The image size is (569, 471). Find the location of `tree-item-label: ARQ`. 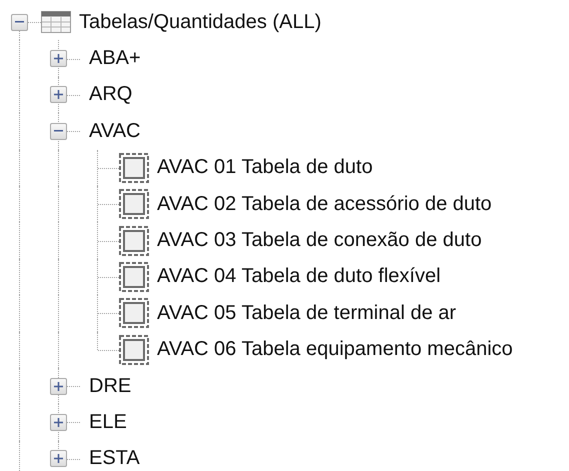

tree-item-label: ARQ is located at coordinates (110, 94).